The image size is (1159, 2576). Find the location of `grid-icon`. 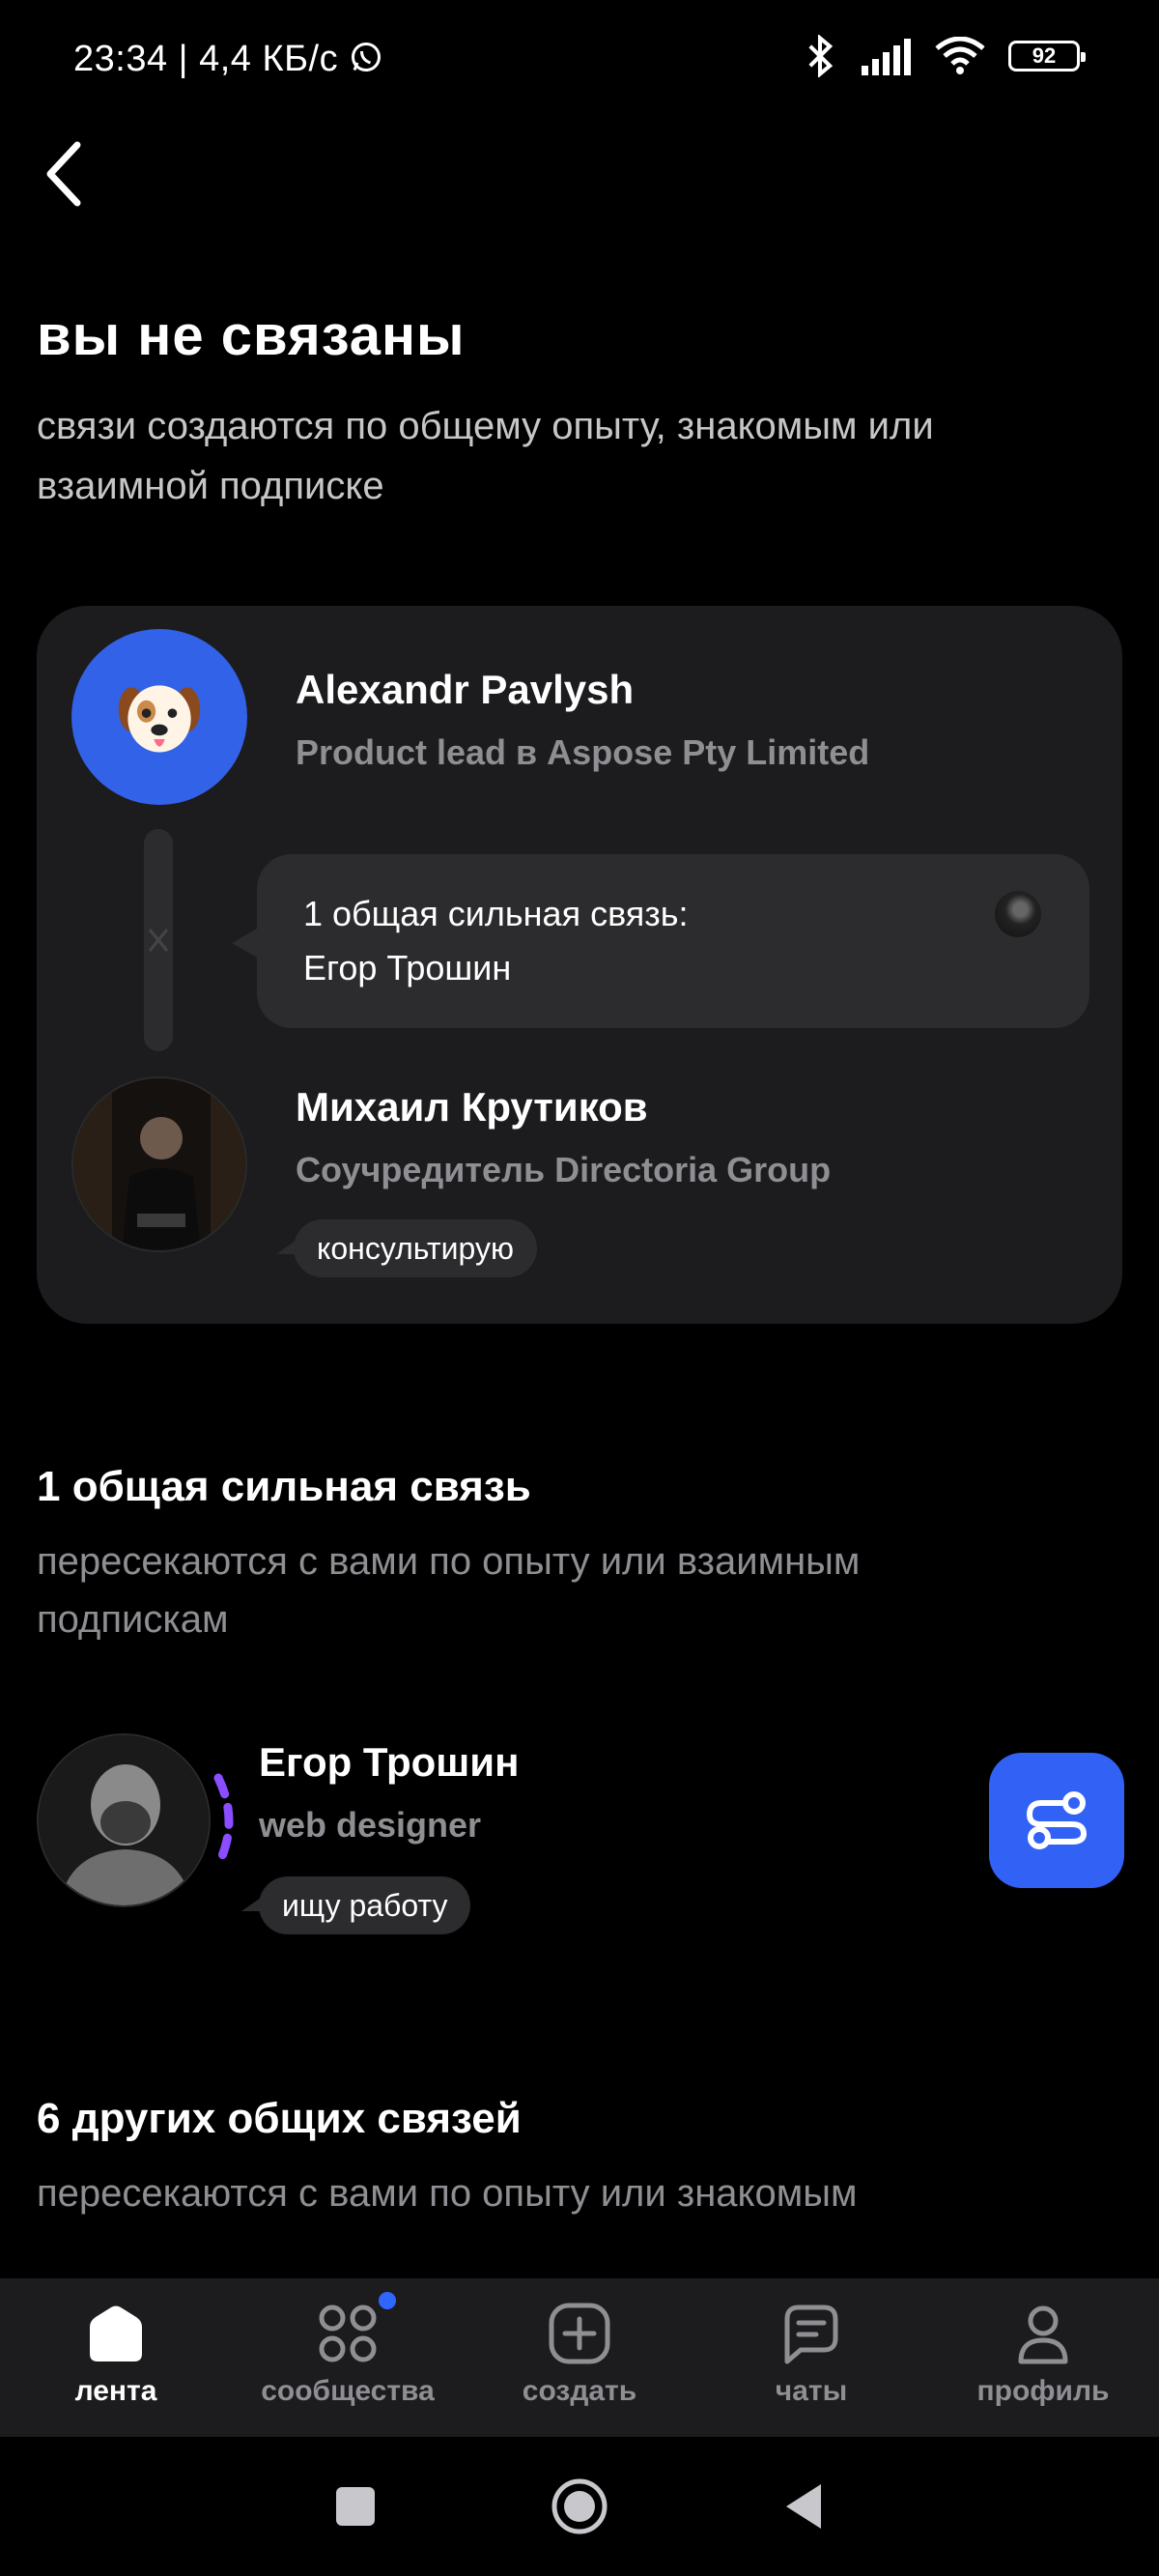

grid-icon is located at coordinates (348, 2333).